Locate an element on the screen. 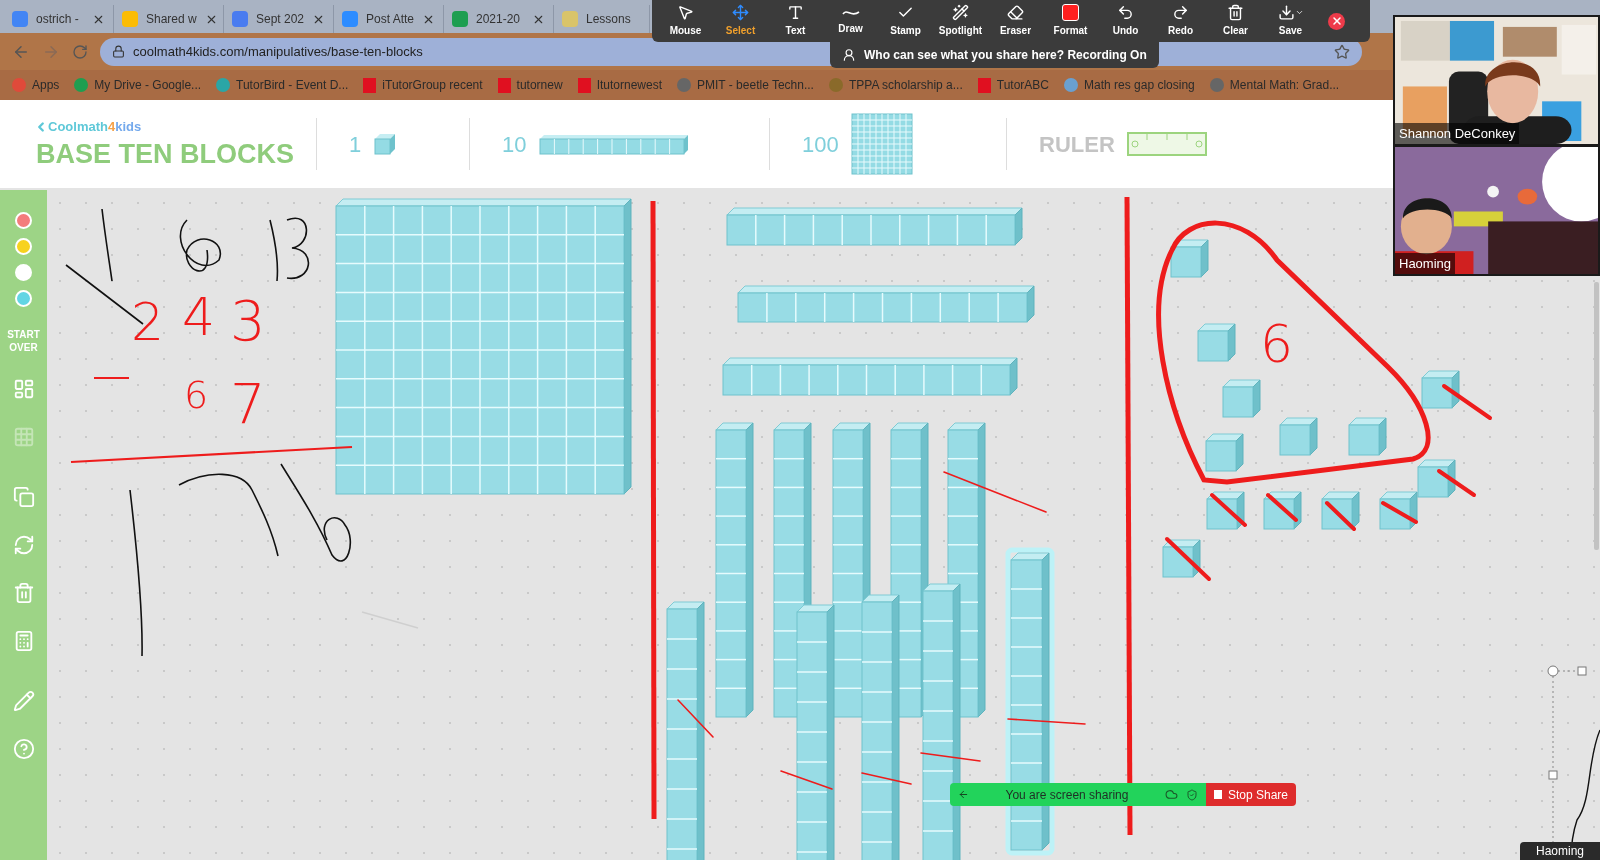 This screenshot has height=860, width=1600. caret-icon is located at coordinates (1299, 12).